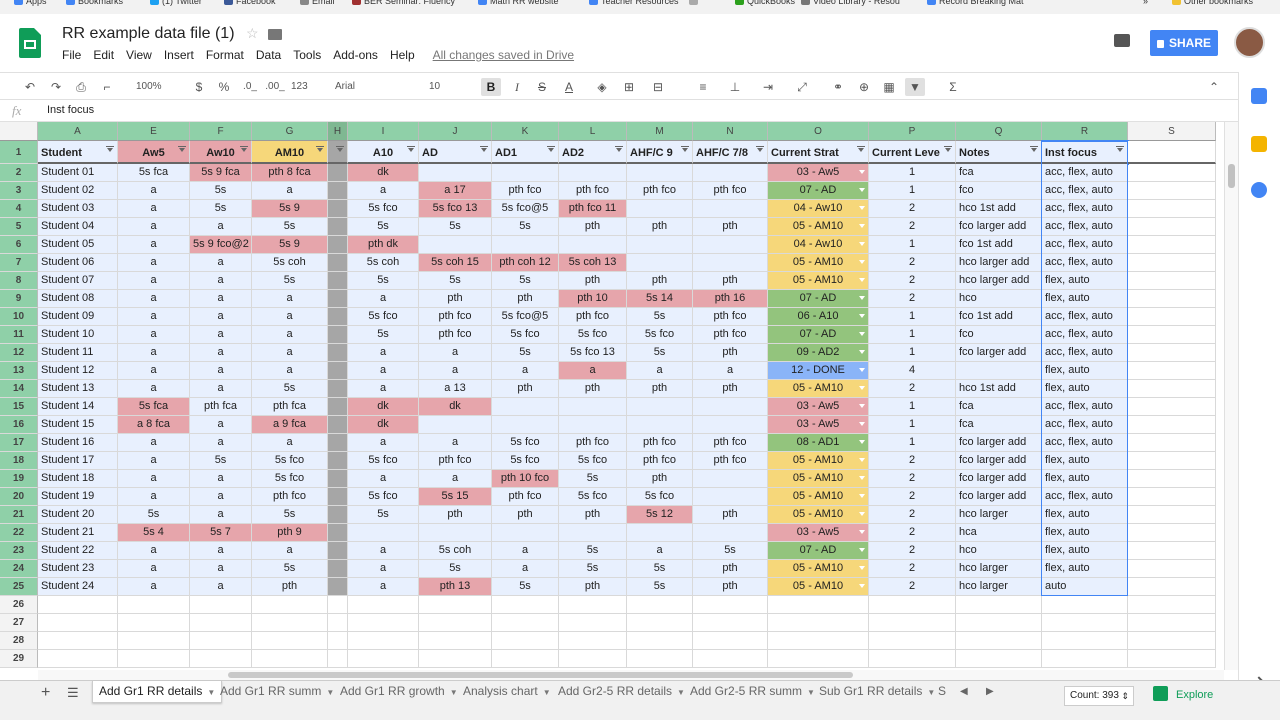 The width and height of the screenshot is (1280, 720). What do you see at coordinates (818, 173) in the screenshot?
I see `strategy-dropdown-cell: 03 - Aw5` at bounding box center [818, 173].